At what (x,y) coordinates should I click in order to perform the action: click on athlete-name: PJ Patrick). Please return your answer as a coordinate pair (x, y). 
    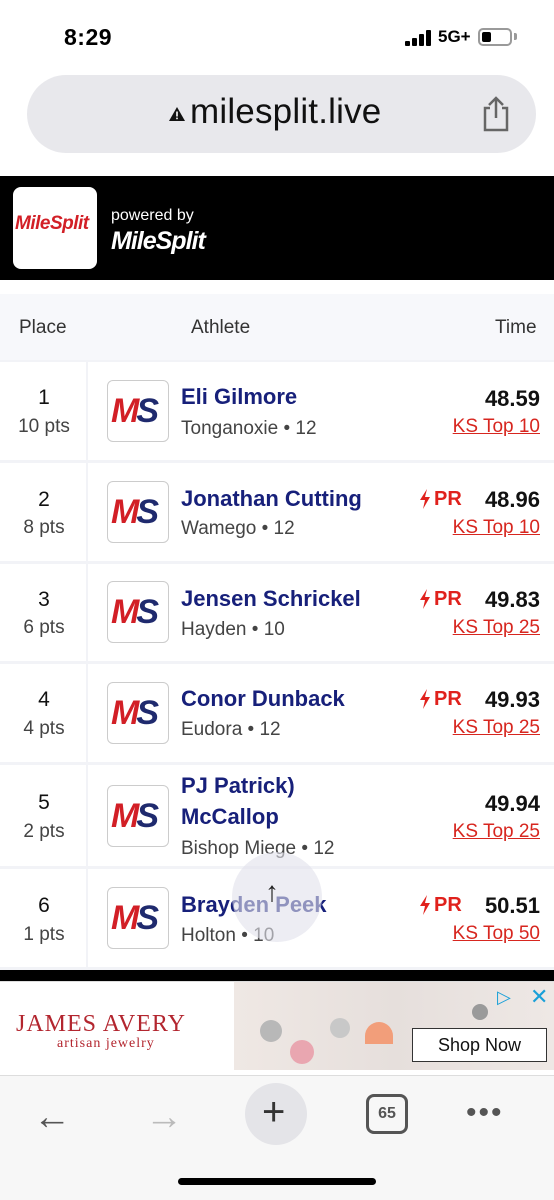
    Looking at the image, I should click on (238, 786).